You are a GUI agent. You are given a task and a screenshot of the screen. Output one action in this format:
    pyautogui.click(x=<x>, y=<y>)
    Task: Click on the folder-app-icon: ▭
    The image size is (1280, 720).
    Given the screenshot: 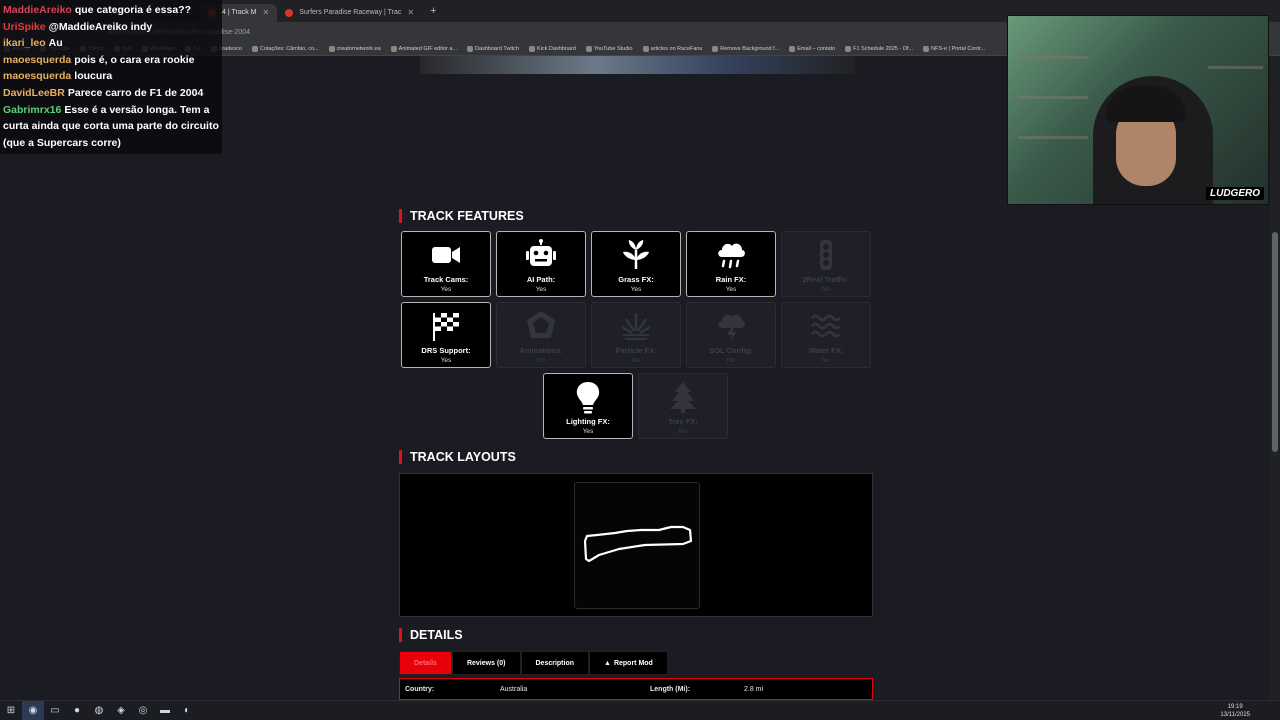 What is the action you would take?
    pyautogui.click(x=55, y=710)
    